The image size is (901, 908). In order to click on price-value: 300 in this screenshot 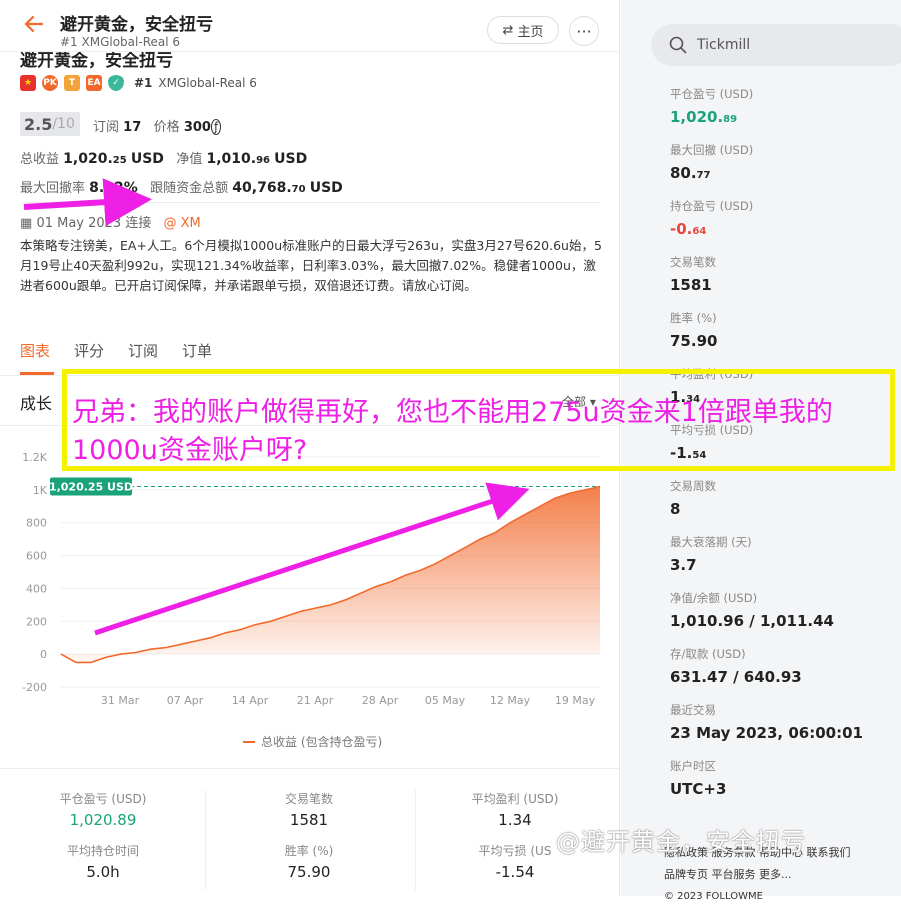, I will do `click(197, 127)`.